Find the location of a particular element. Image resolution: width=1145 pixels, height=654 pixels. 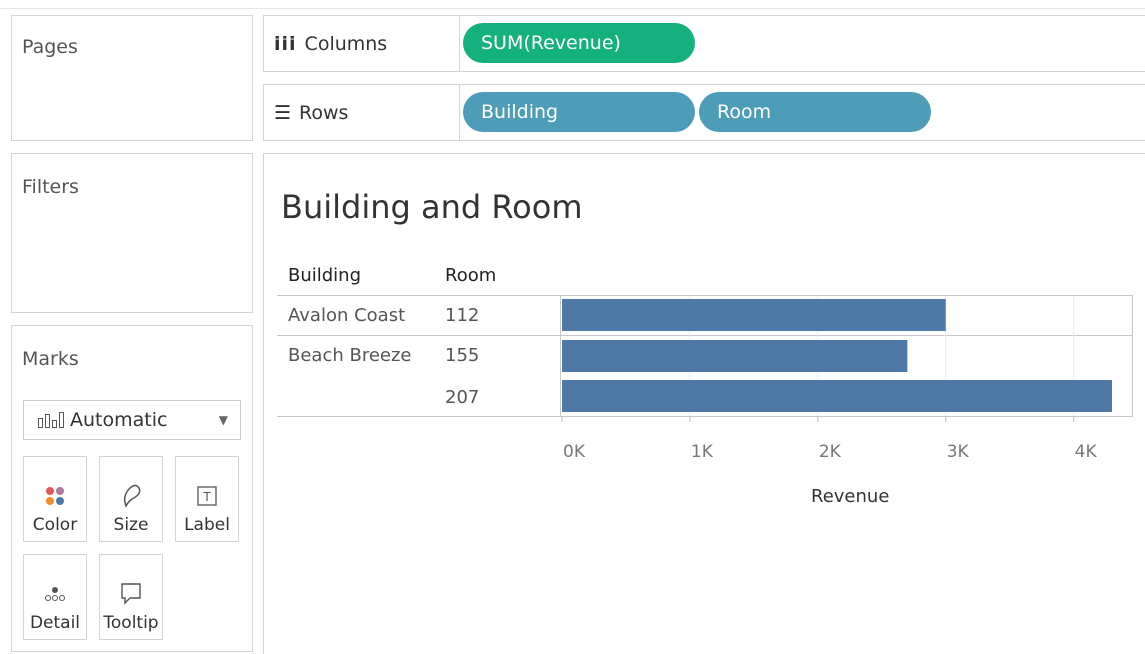

label-button-label: Label is located at coordinates (207, 525).